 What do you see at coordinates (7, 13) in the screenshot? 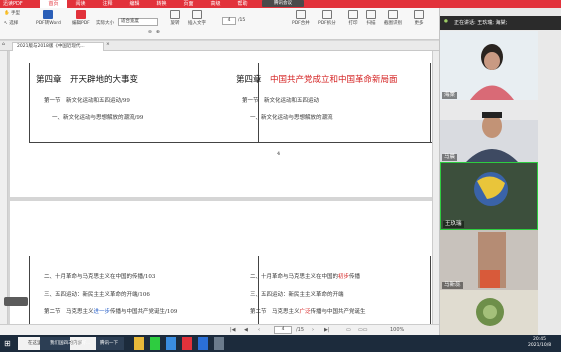
I see `hand-icon: ✋` at bounding box center [7, 13].